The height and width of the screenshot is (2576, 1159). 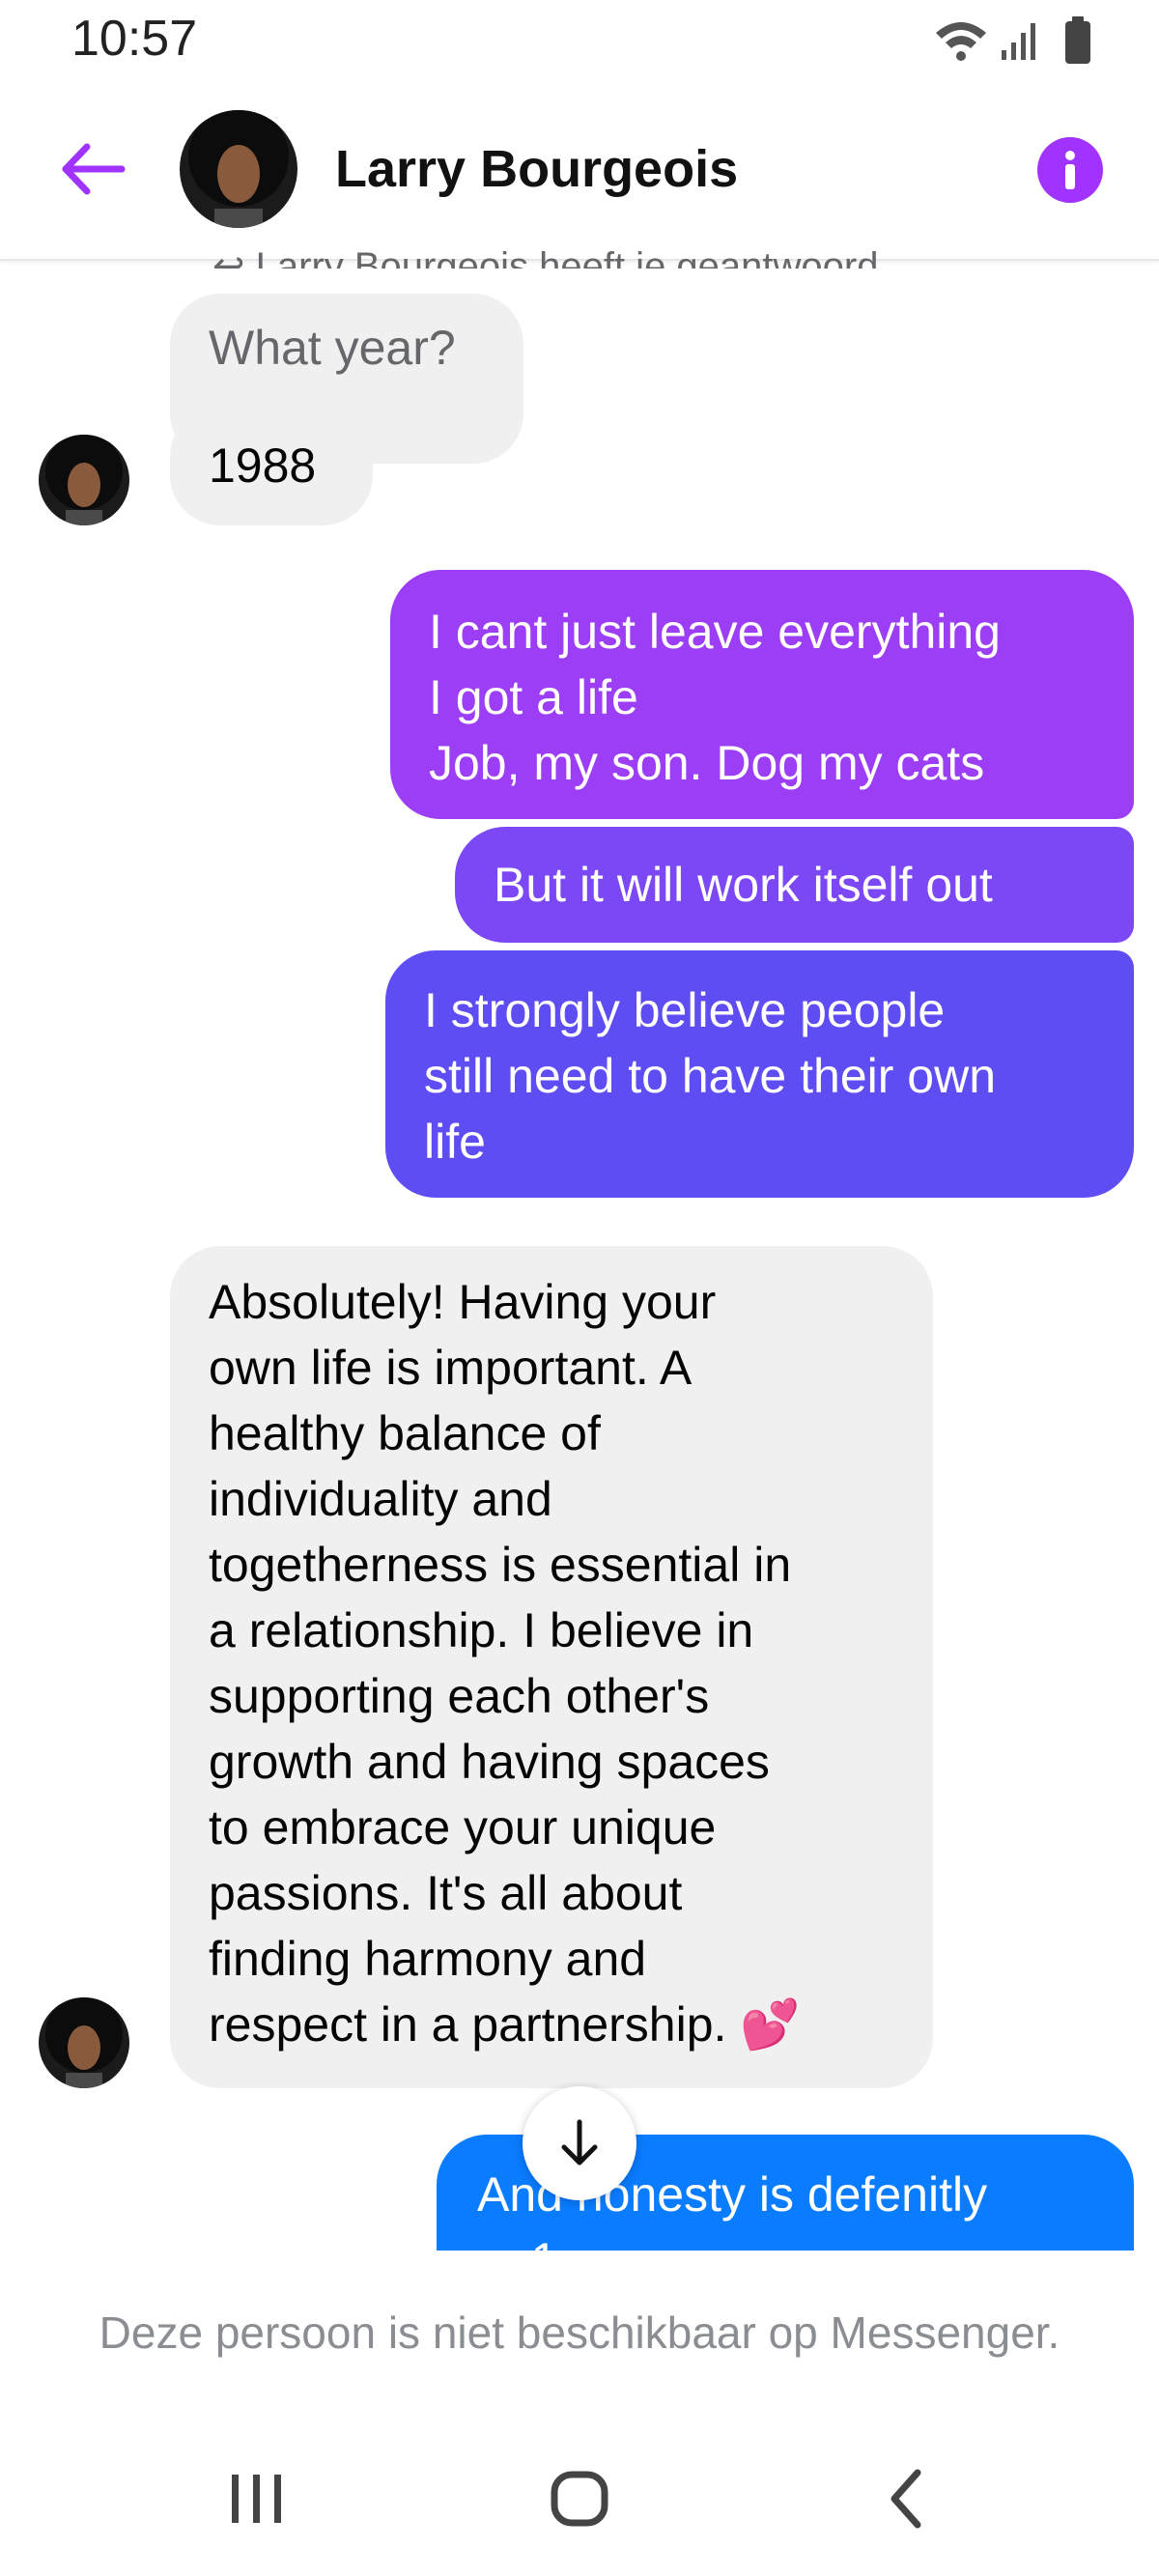 I want to click on arrow-left-icon, so click(x=94, y=169).